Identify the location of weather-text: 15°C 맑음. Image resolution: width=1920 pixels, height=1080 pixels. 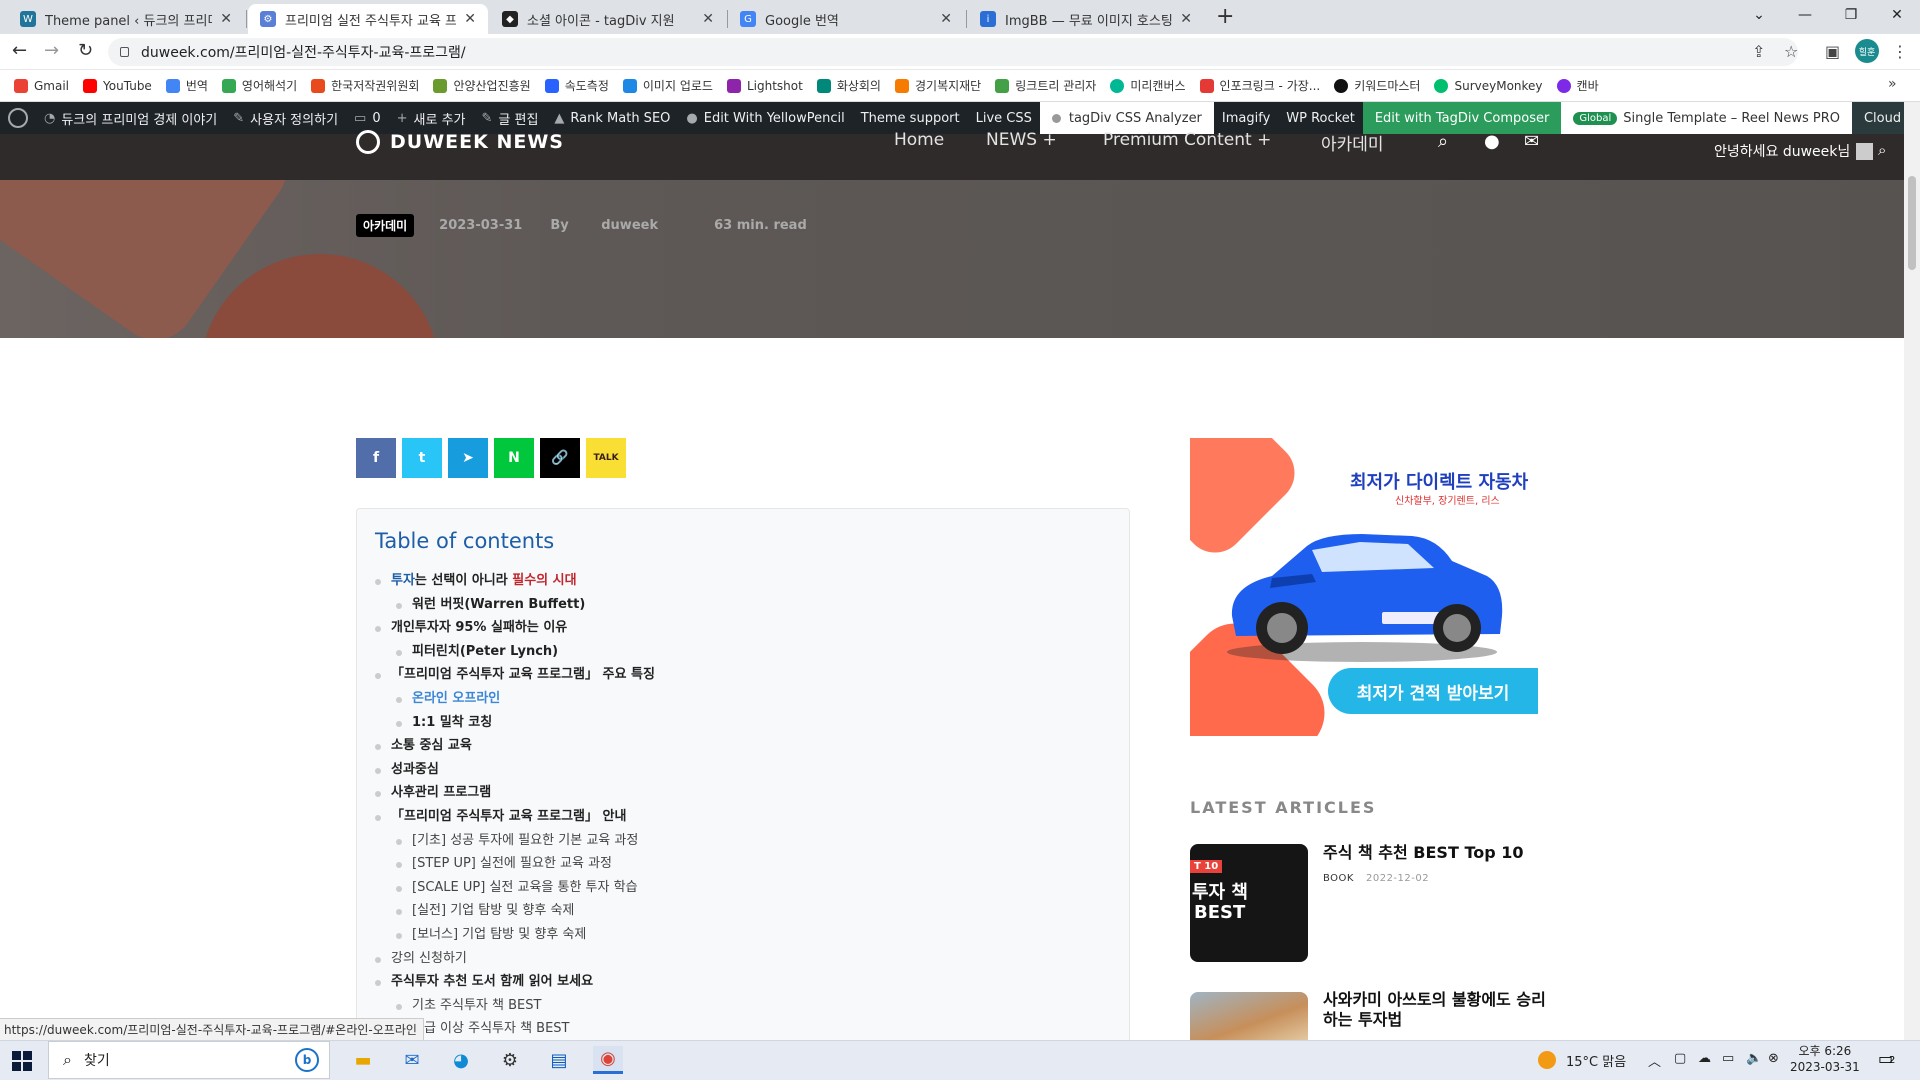
(1596, 1060).